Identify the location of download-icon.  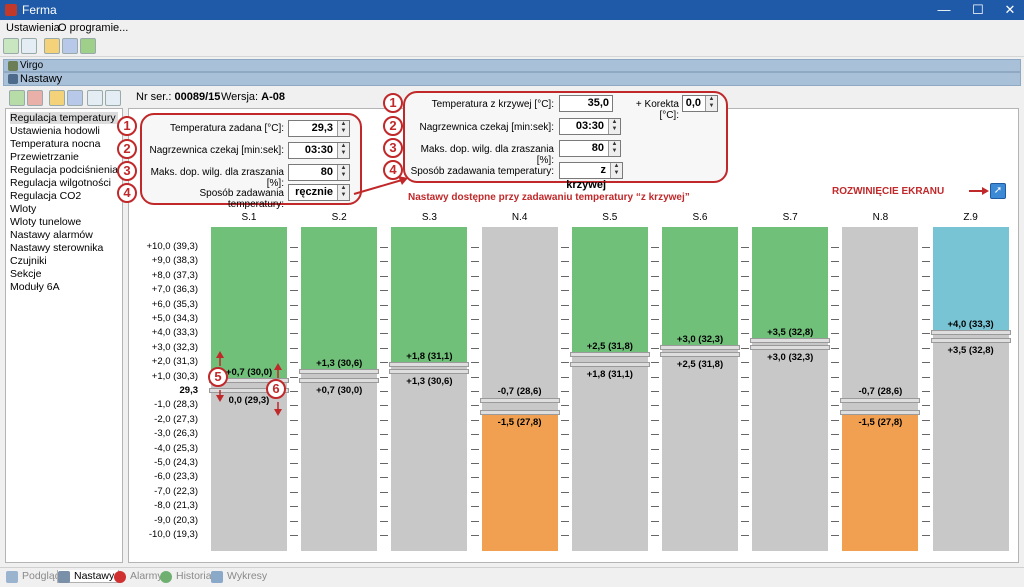
(88, 46).